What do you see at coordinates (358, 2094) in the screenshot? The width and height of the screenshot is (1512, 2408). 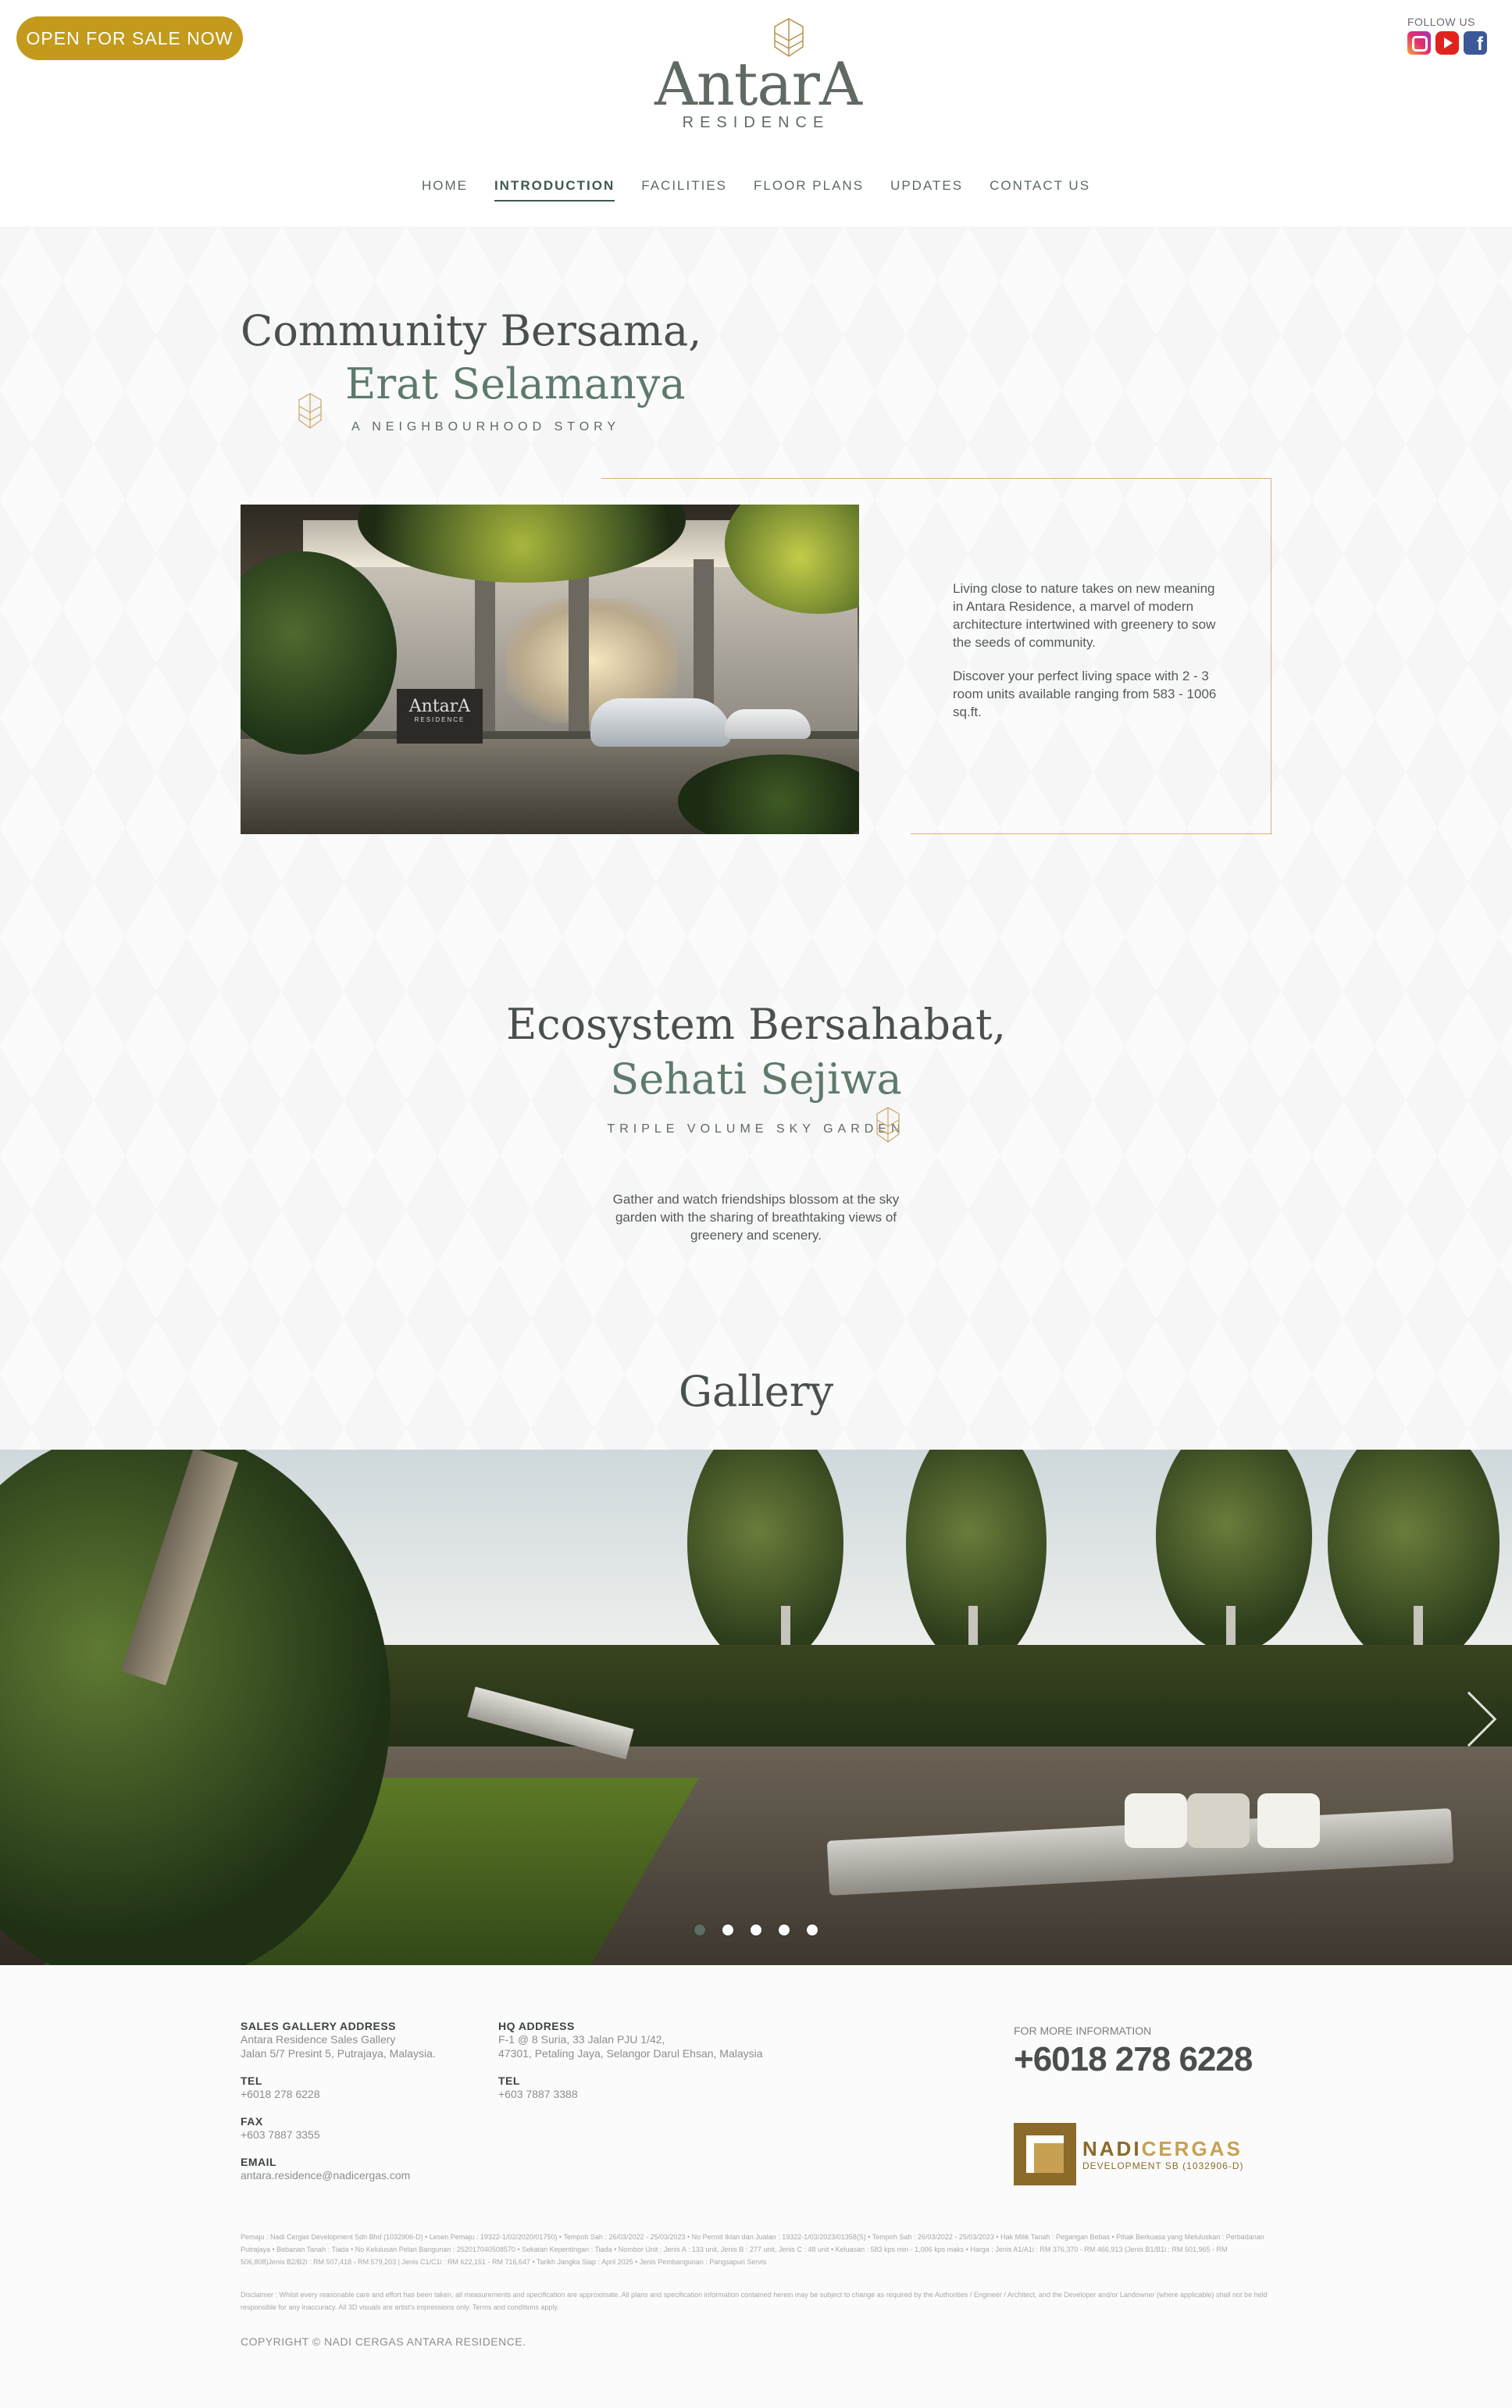 I see `sales-tel: +6018 278 6228` at bounding box center [358, 2094].